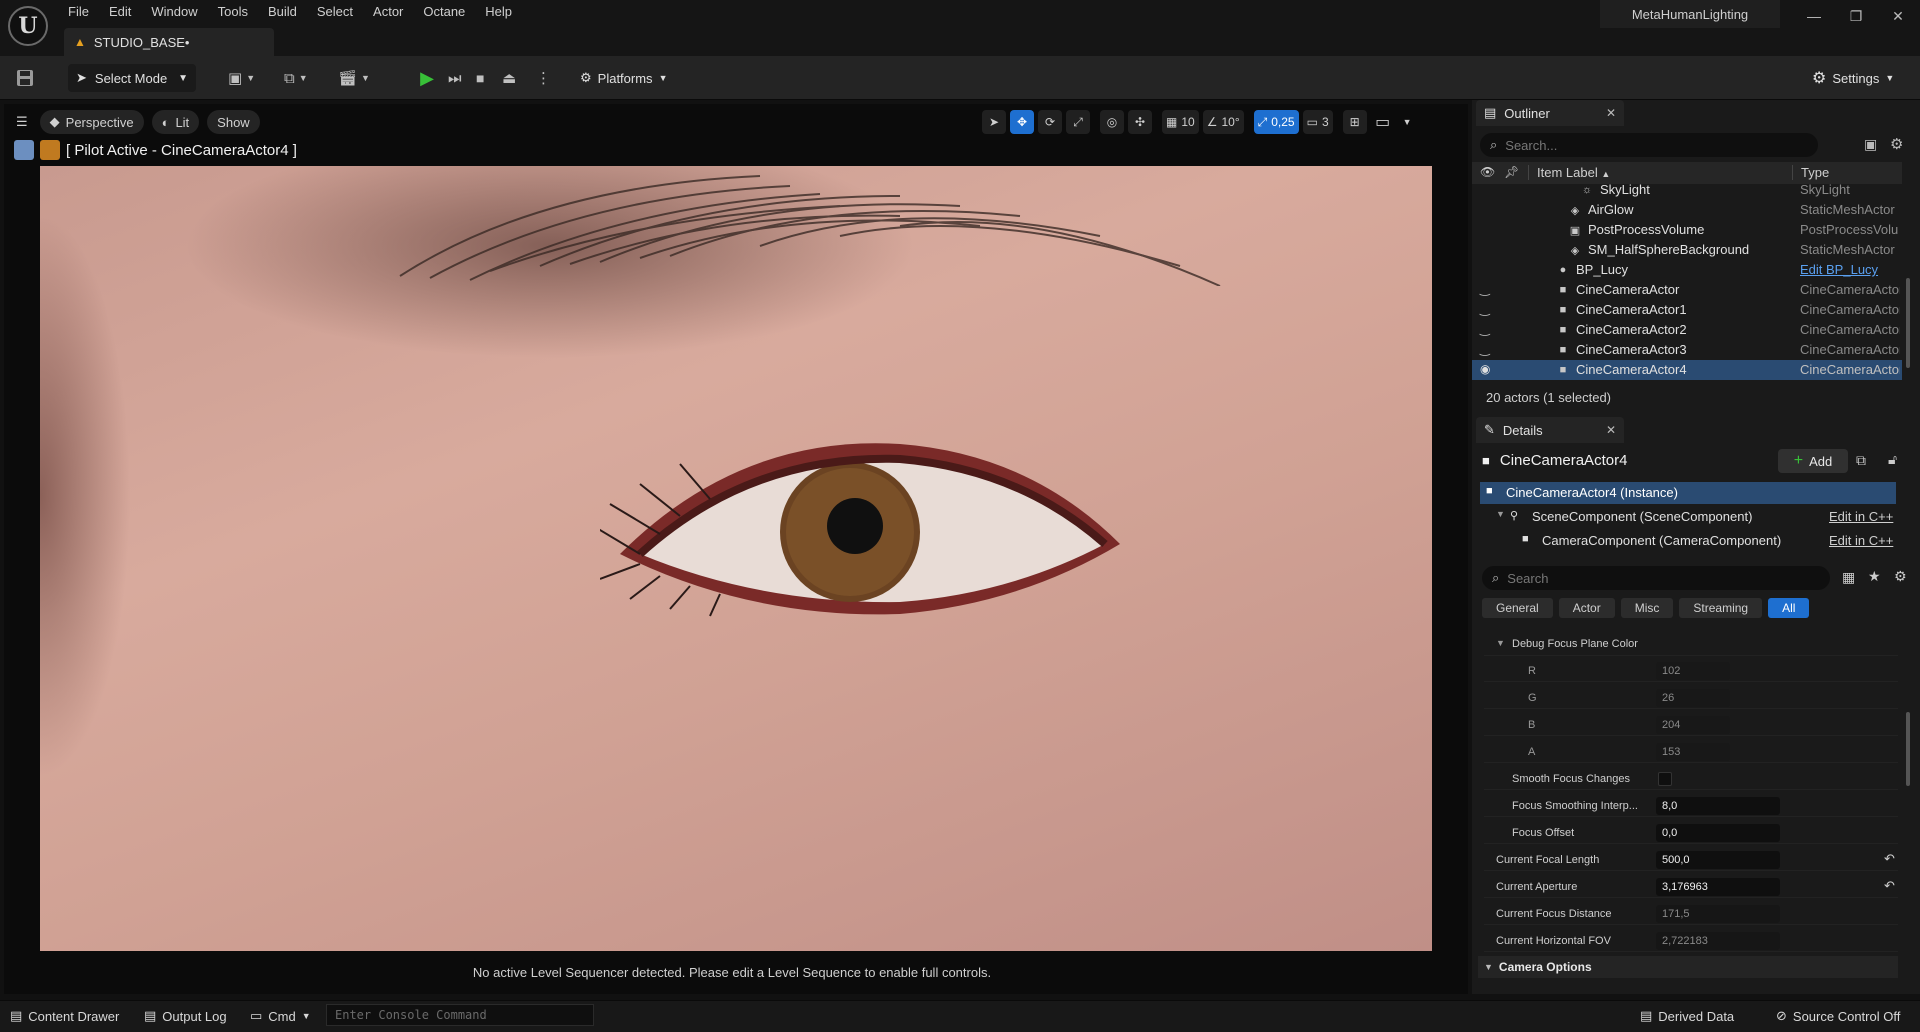 This screenshot has height=1032, width=1920. I want to click on translate-tool-icon: ✥, so click(1022, 122).